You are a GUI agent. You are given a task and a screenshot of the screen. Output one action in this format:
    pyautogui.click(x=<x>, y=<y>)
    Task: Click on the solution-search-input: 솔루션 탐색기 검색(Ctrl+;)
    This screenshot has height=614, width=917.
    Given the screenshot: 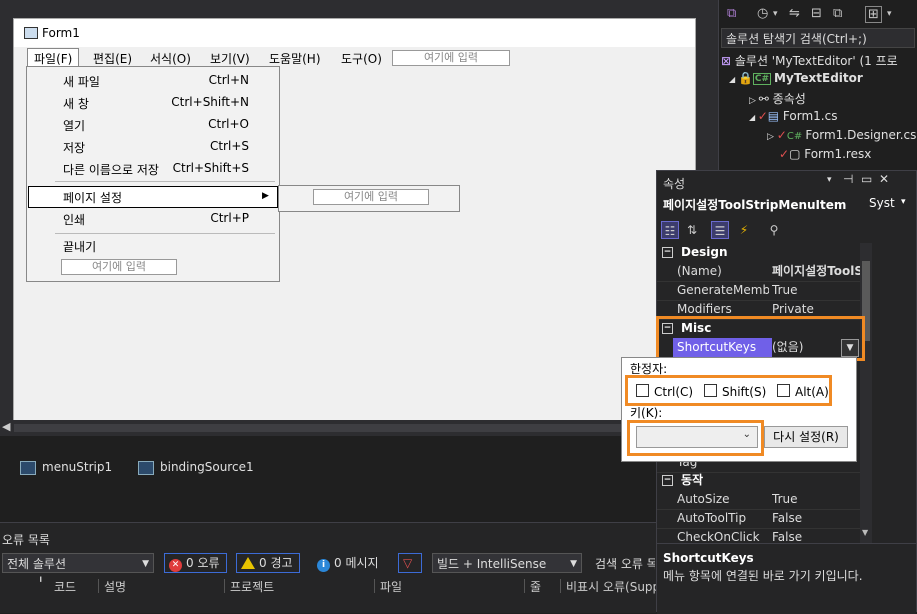 What is the action you would take?
    pyautogui.click(x=818, y=38)
    